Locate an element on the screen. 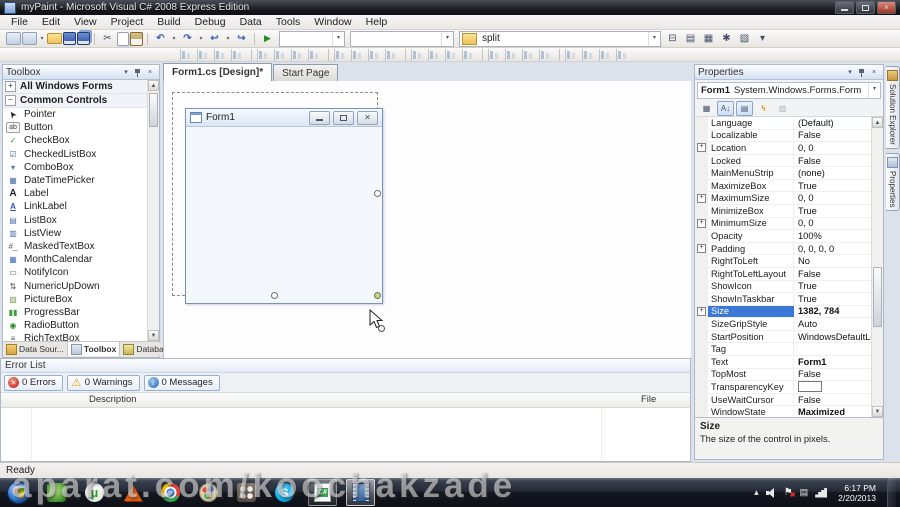 This screenshot has height=507, width=900. maximize-button is located at coordinates (865, 7).